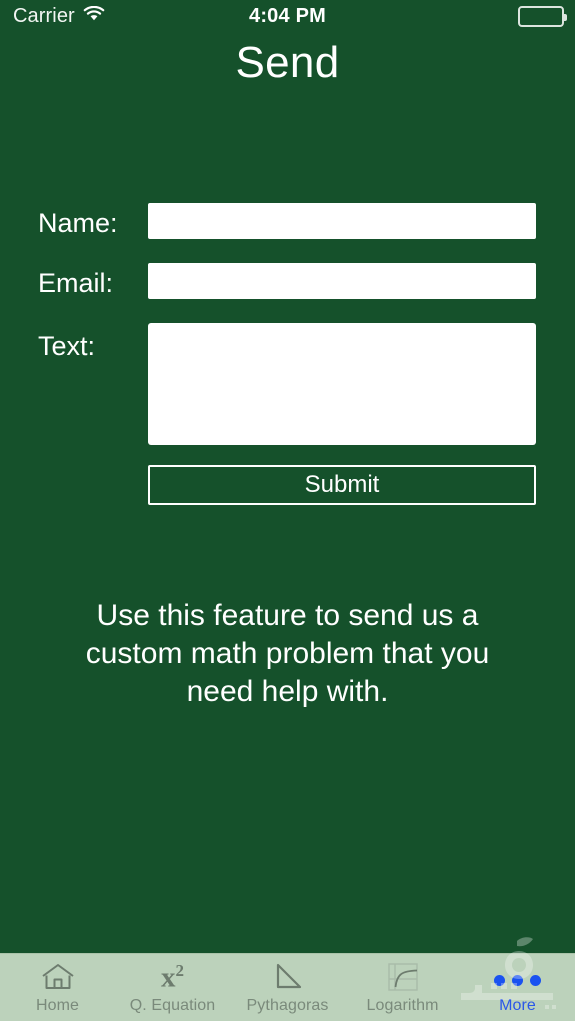 This screenshot has height=1021, width=575. I want to click on tab-pythagoras: Pythagoras, so click(287, 987).